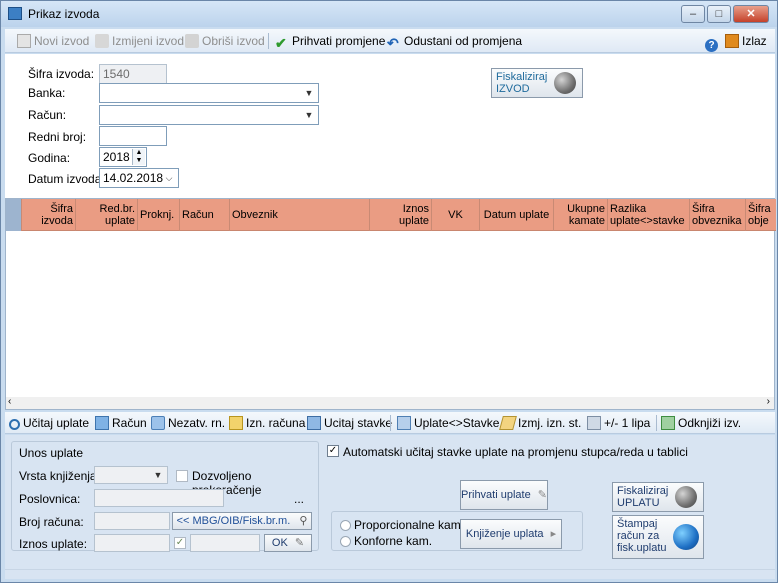  I want to click on racun-button: Račun, so click(121, 423).